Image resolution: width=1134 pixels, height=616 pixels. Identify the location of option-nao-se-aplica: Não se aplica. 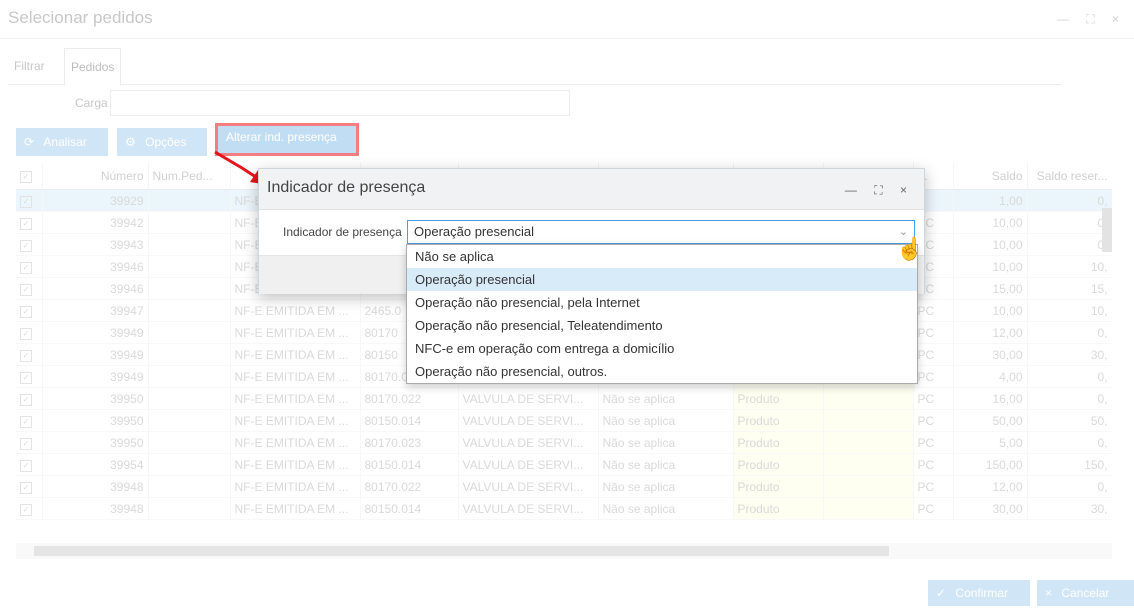
(662, 256).